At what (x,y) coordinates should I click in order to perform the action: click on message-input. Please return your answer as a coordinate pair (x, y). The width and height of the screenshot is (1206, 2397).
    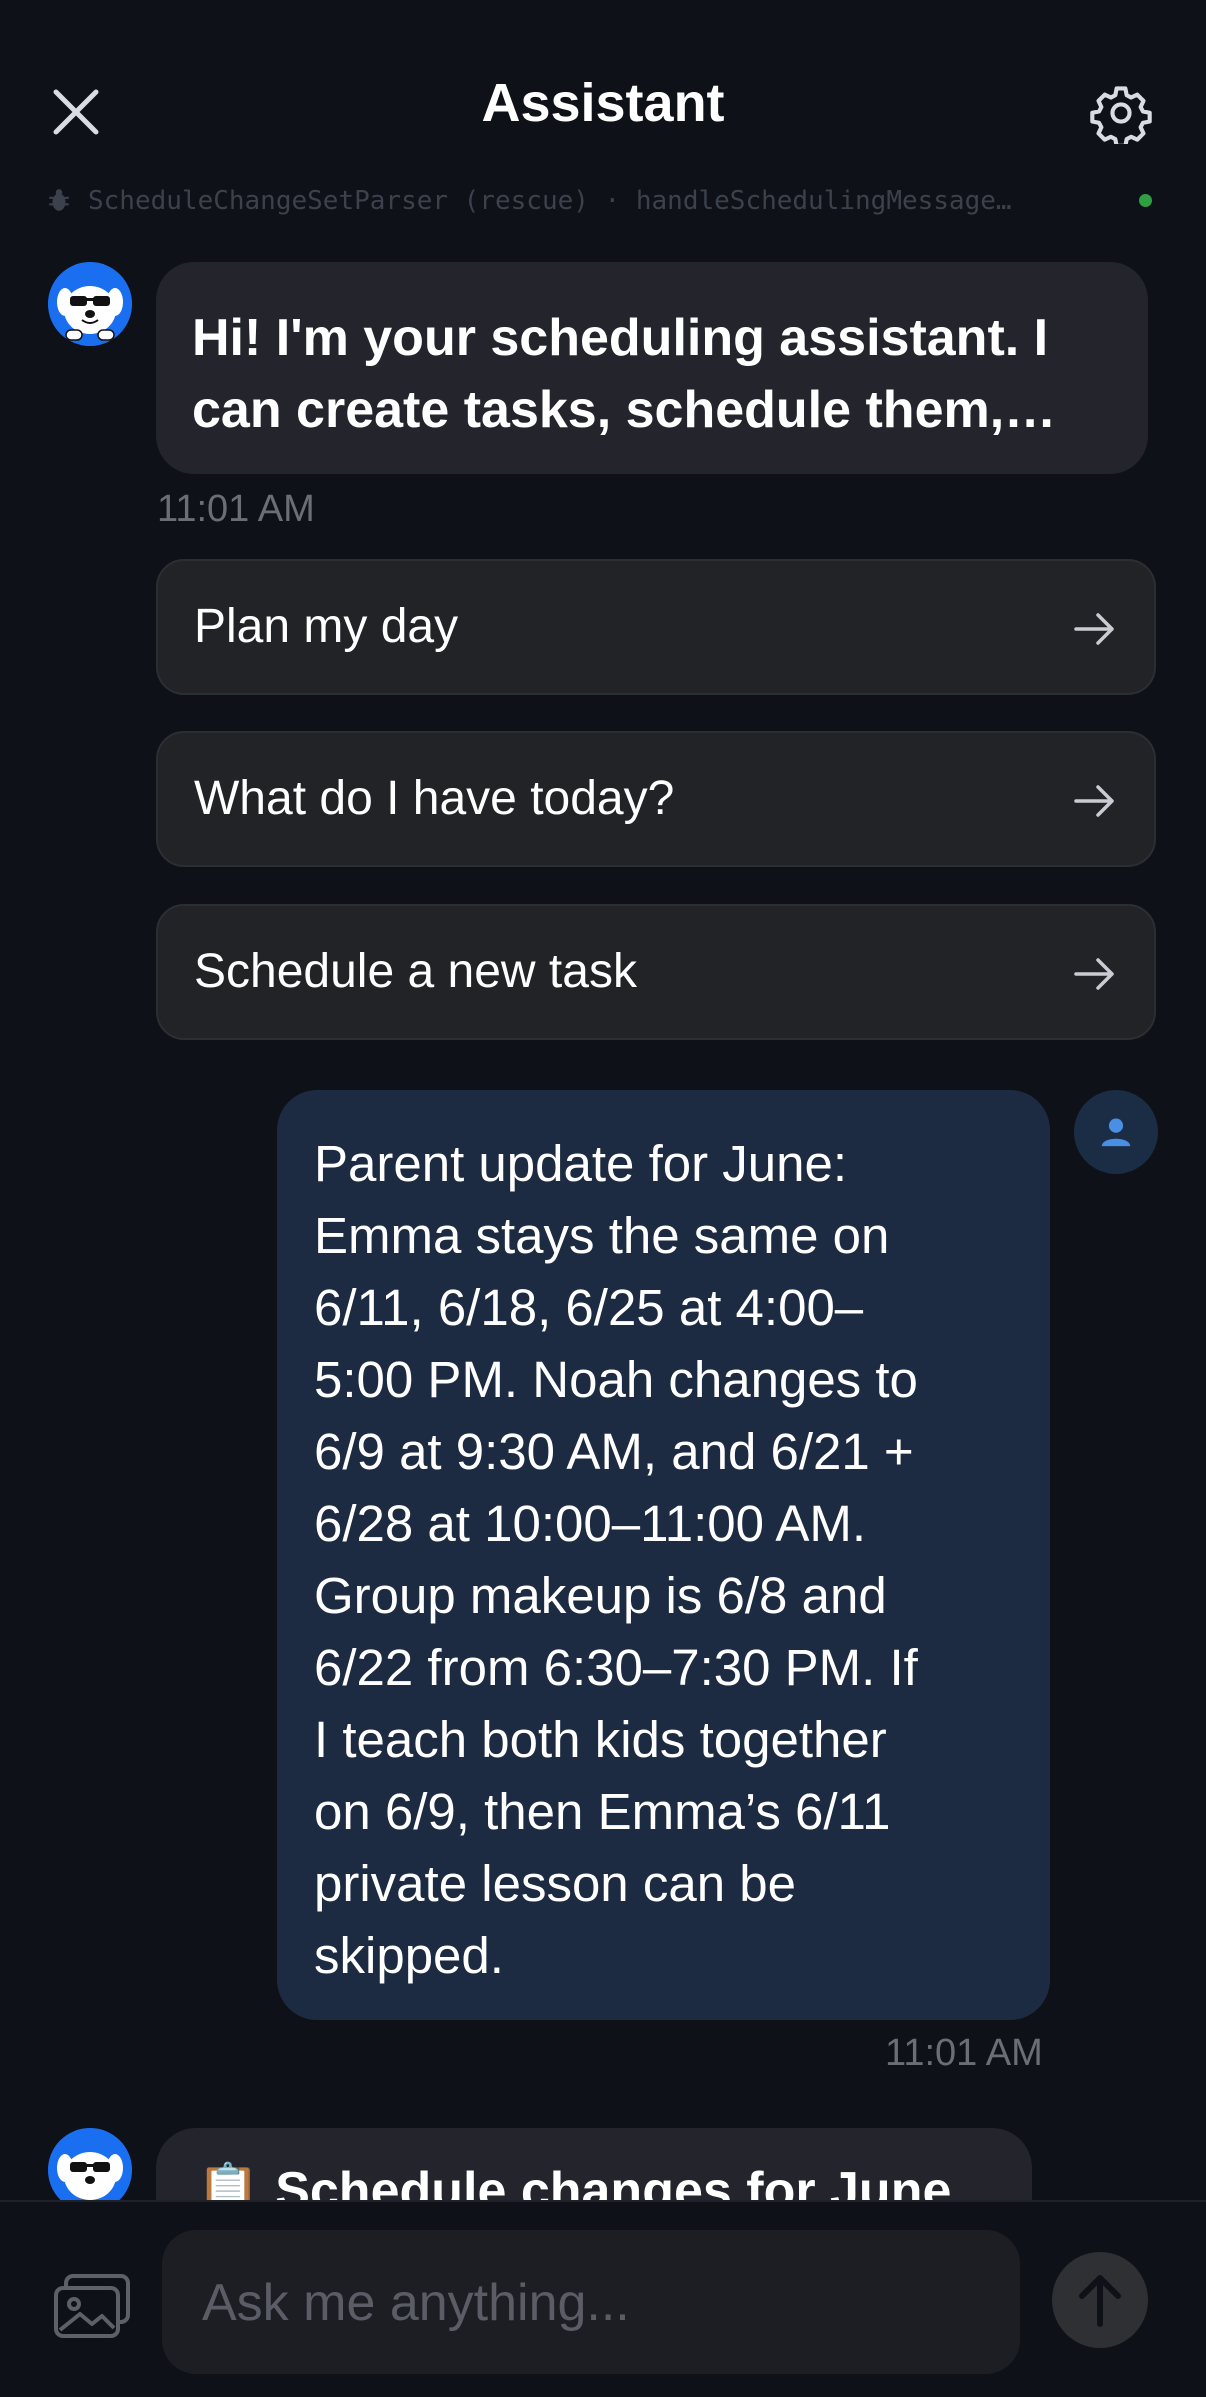
    Looking at the image, I should click on (592, 2303).